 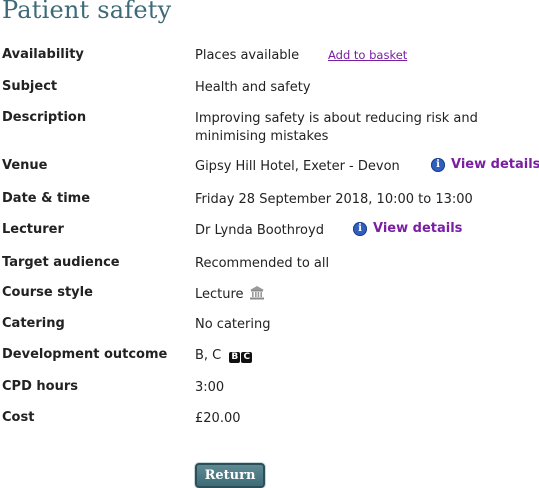 What do you see at coordinates (257, 295) in the screenshot?
I see `lecture-building-icon` at bounding box center [257, 295].